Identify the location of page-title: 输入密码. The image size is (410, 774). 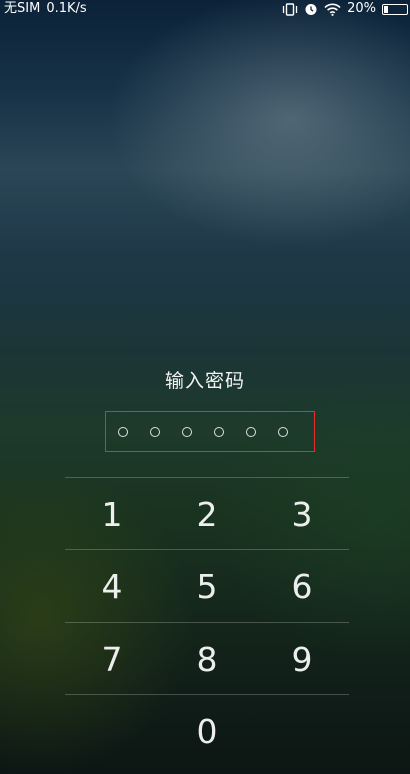
(204, 381).